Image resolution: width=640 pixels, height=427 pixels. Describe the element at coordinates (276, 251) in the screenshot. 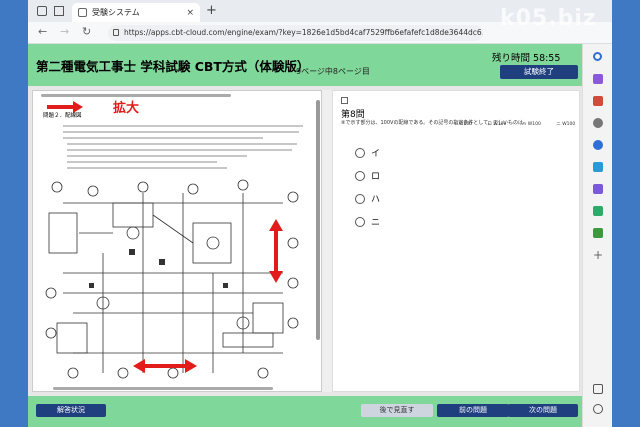

I see `vertical-resize-arrow-icon` at that location.